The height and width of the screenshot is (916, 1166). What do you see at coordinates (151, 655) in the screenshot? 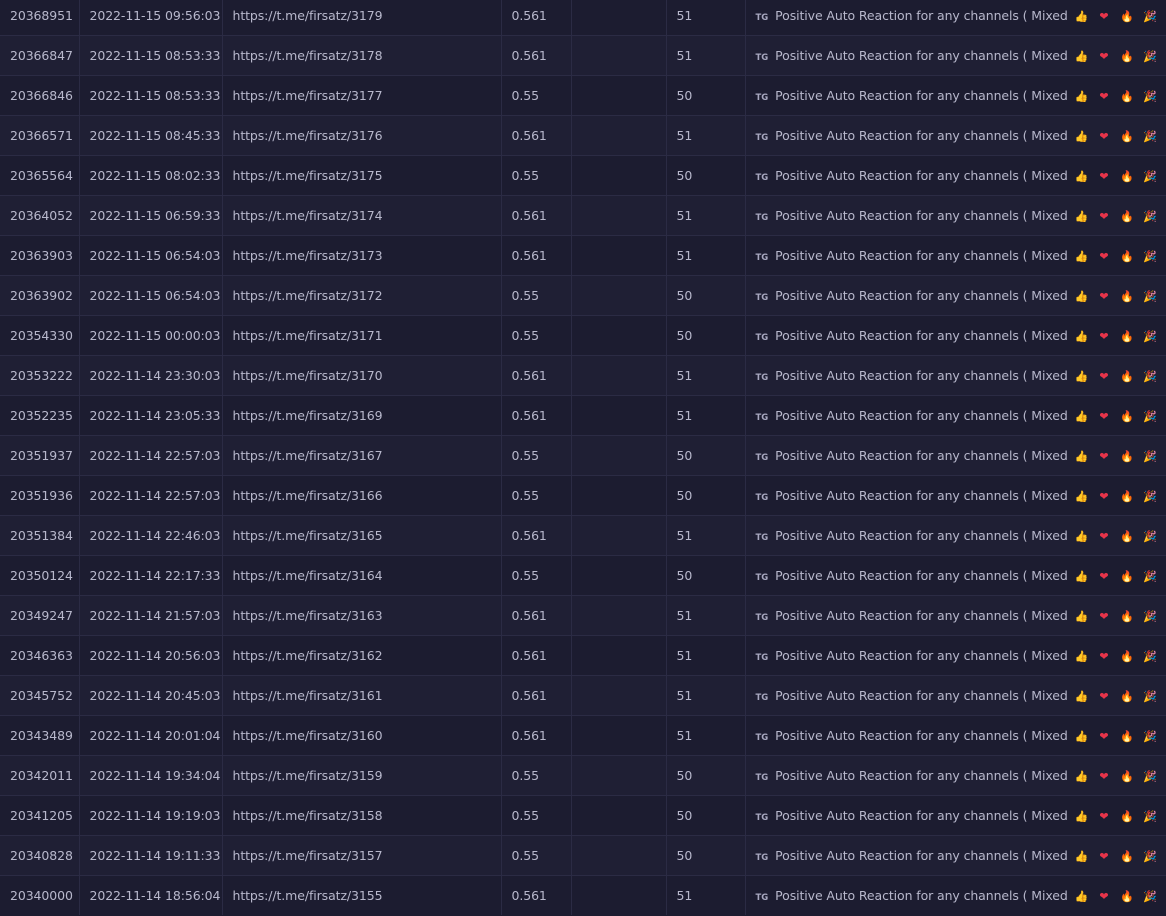
I see `order-date: 2022-11-14 20:56:03` at bounding box center [151, 655].